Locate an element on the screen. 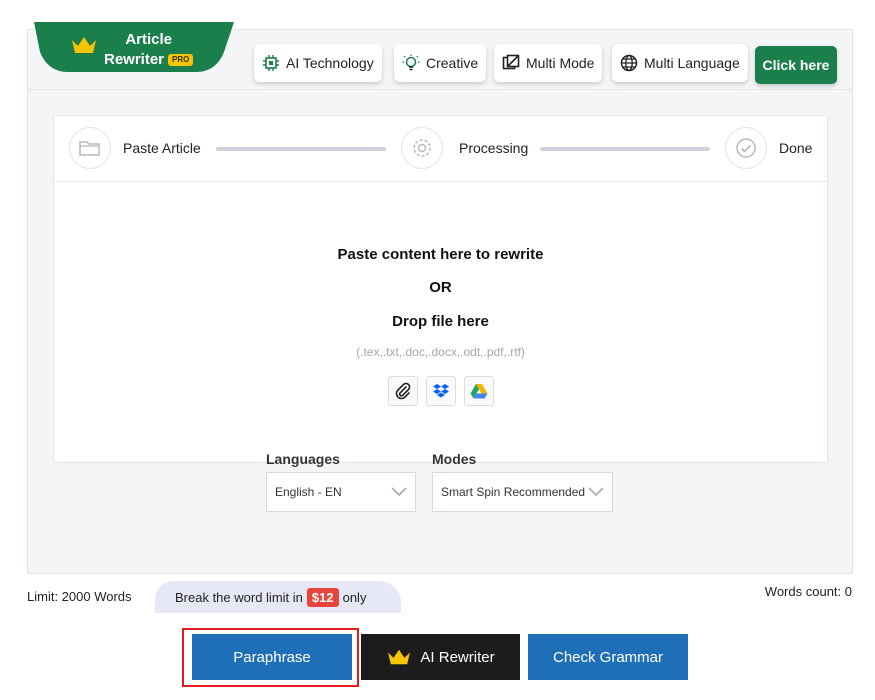 Image resolution: width=875 pixels, height=700 pixels. brand-title-line1: Article is located at coordinates (149, 39).